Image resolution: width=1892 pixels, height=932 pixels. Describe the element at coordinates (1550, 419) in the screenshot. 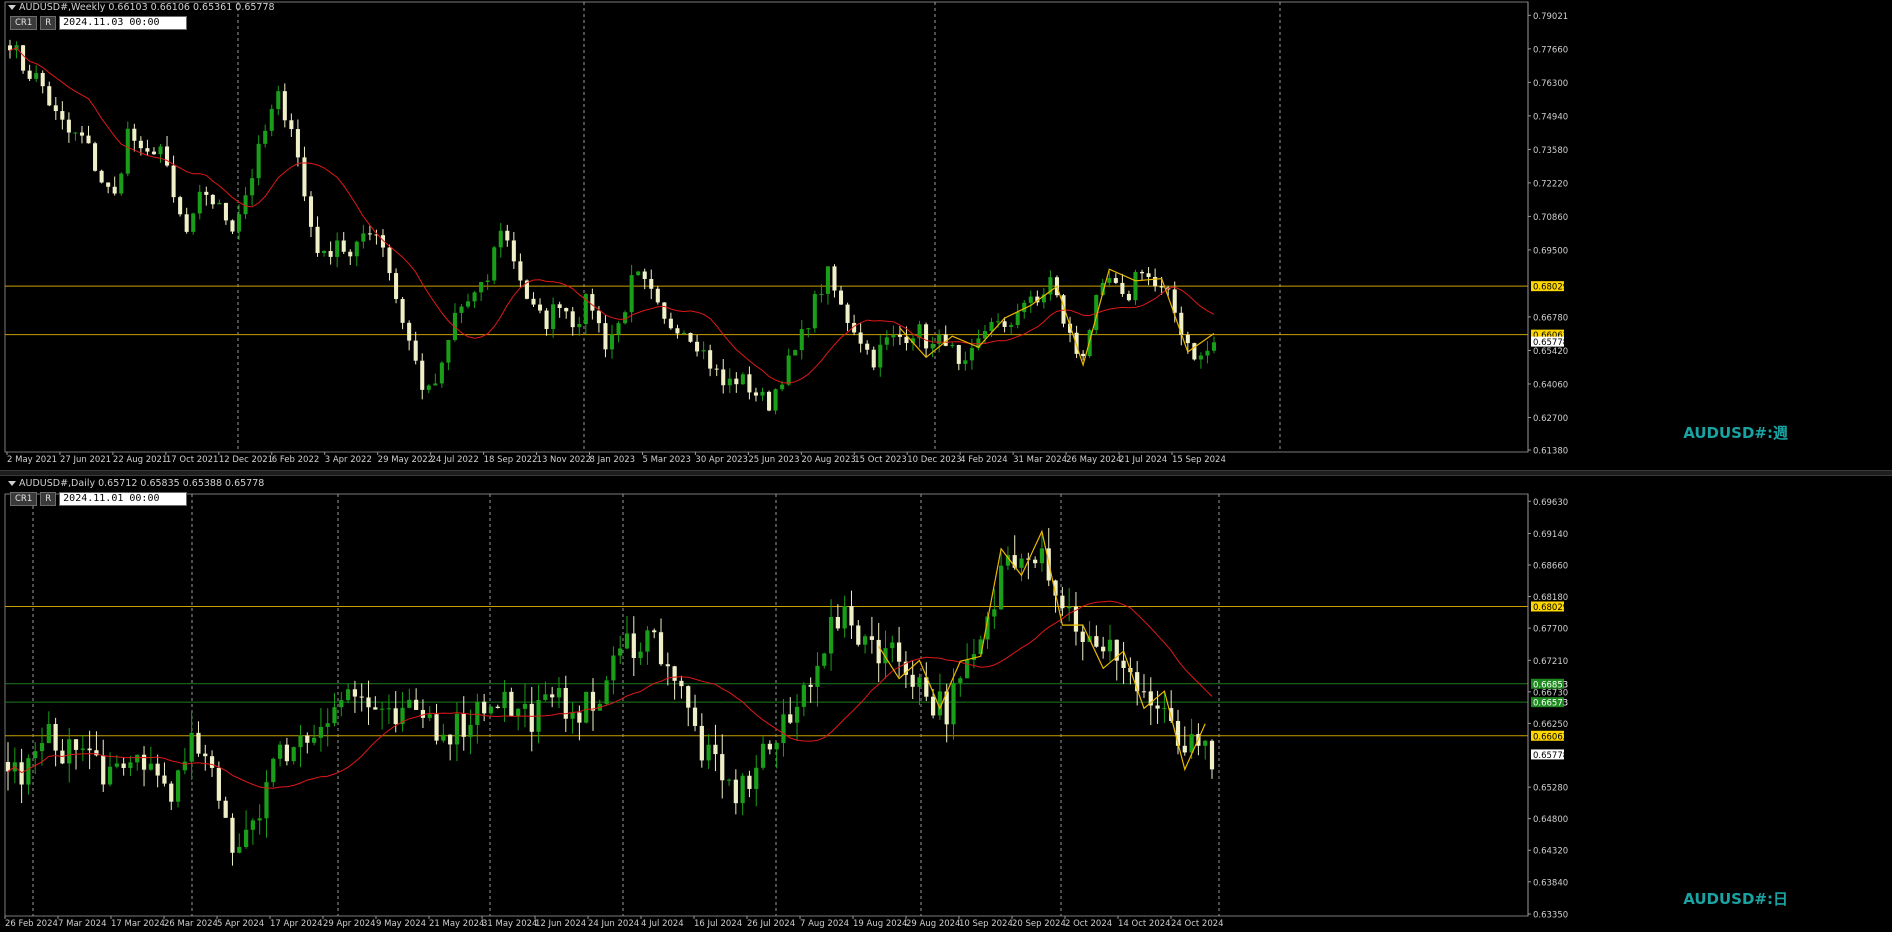

I see `price-tick-label: 0.62700` at that location.